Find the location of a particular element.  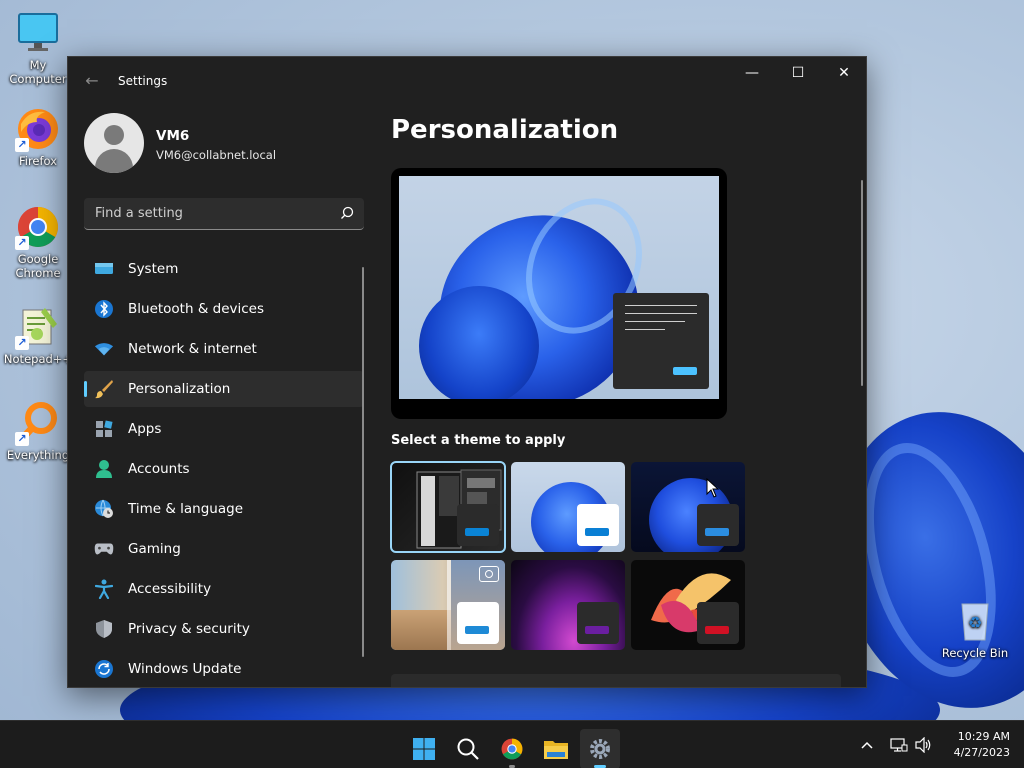

camera-icon is located at coordinates (489, 574).